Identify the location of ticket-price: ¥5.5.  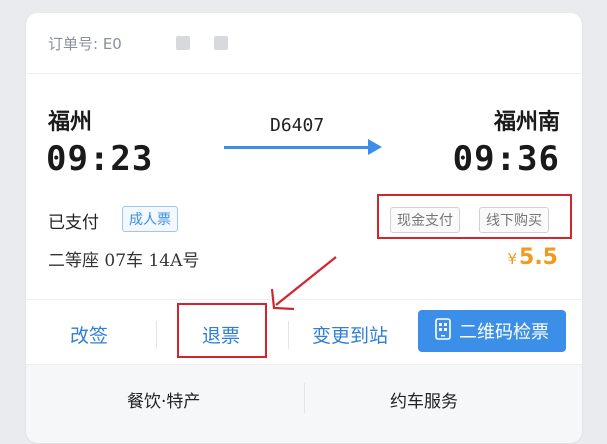
(532, 257).